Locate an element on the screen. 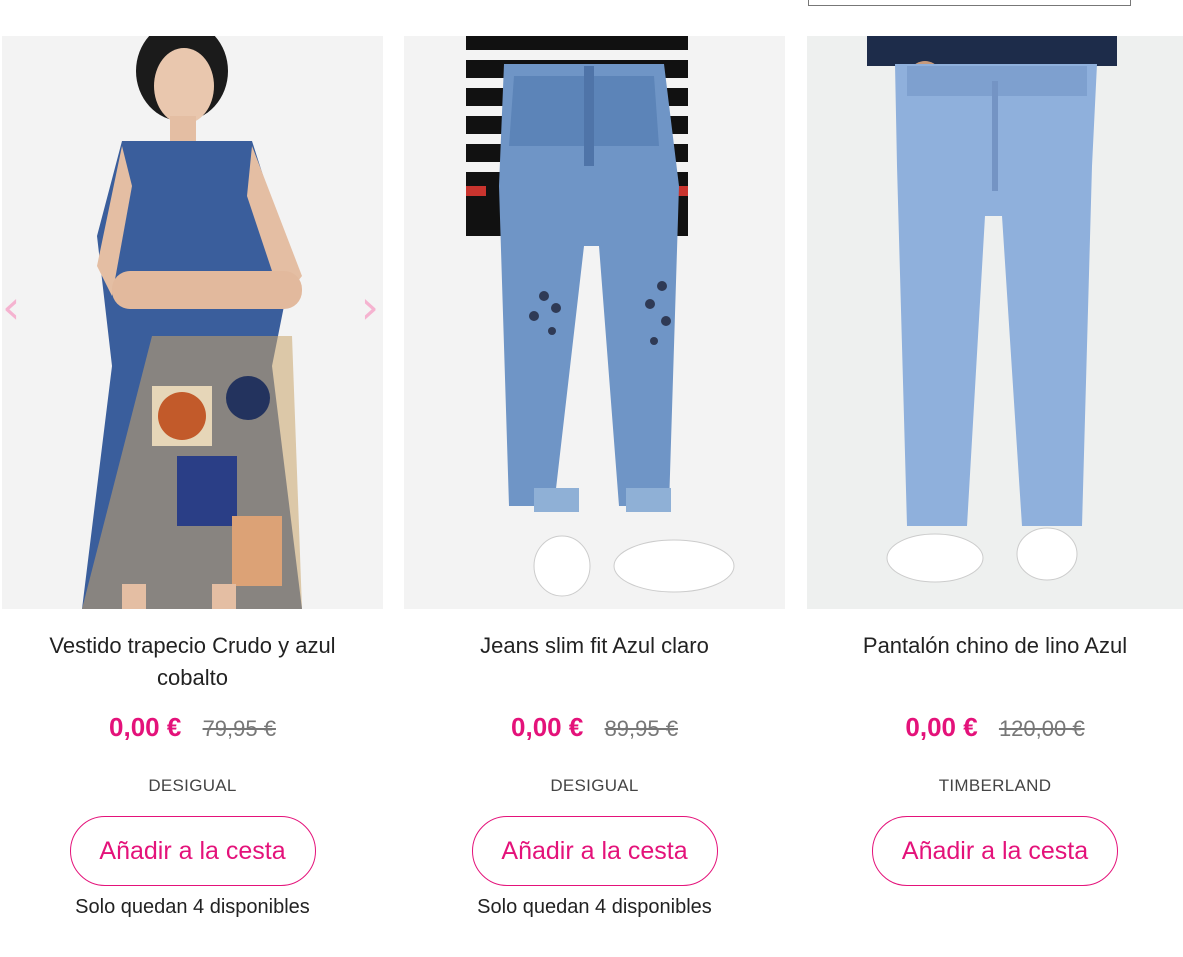  price-group: 0,00 € 89,95 € is located at coordinates (594, 727).